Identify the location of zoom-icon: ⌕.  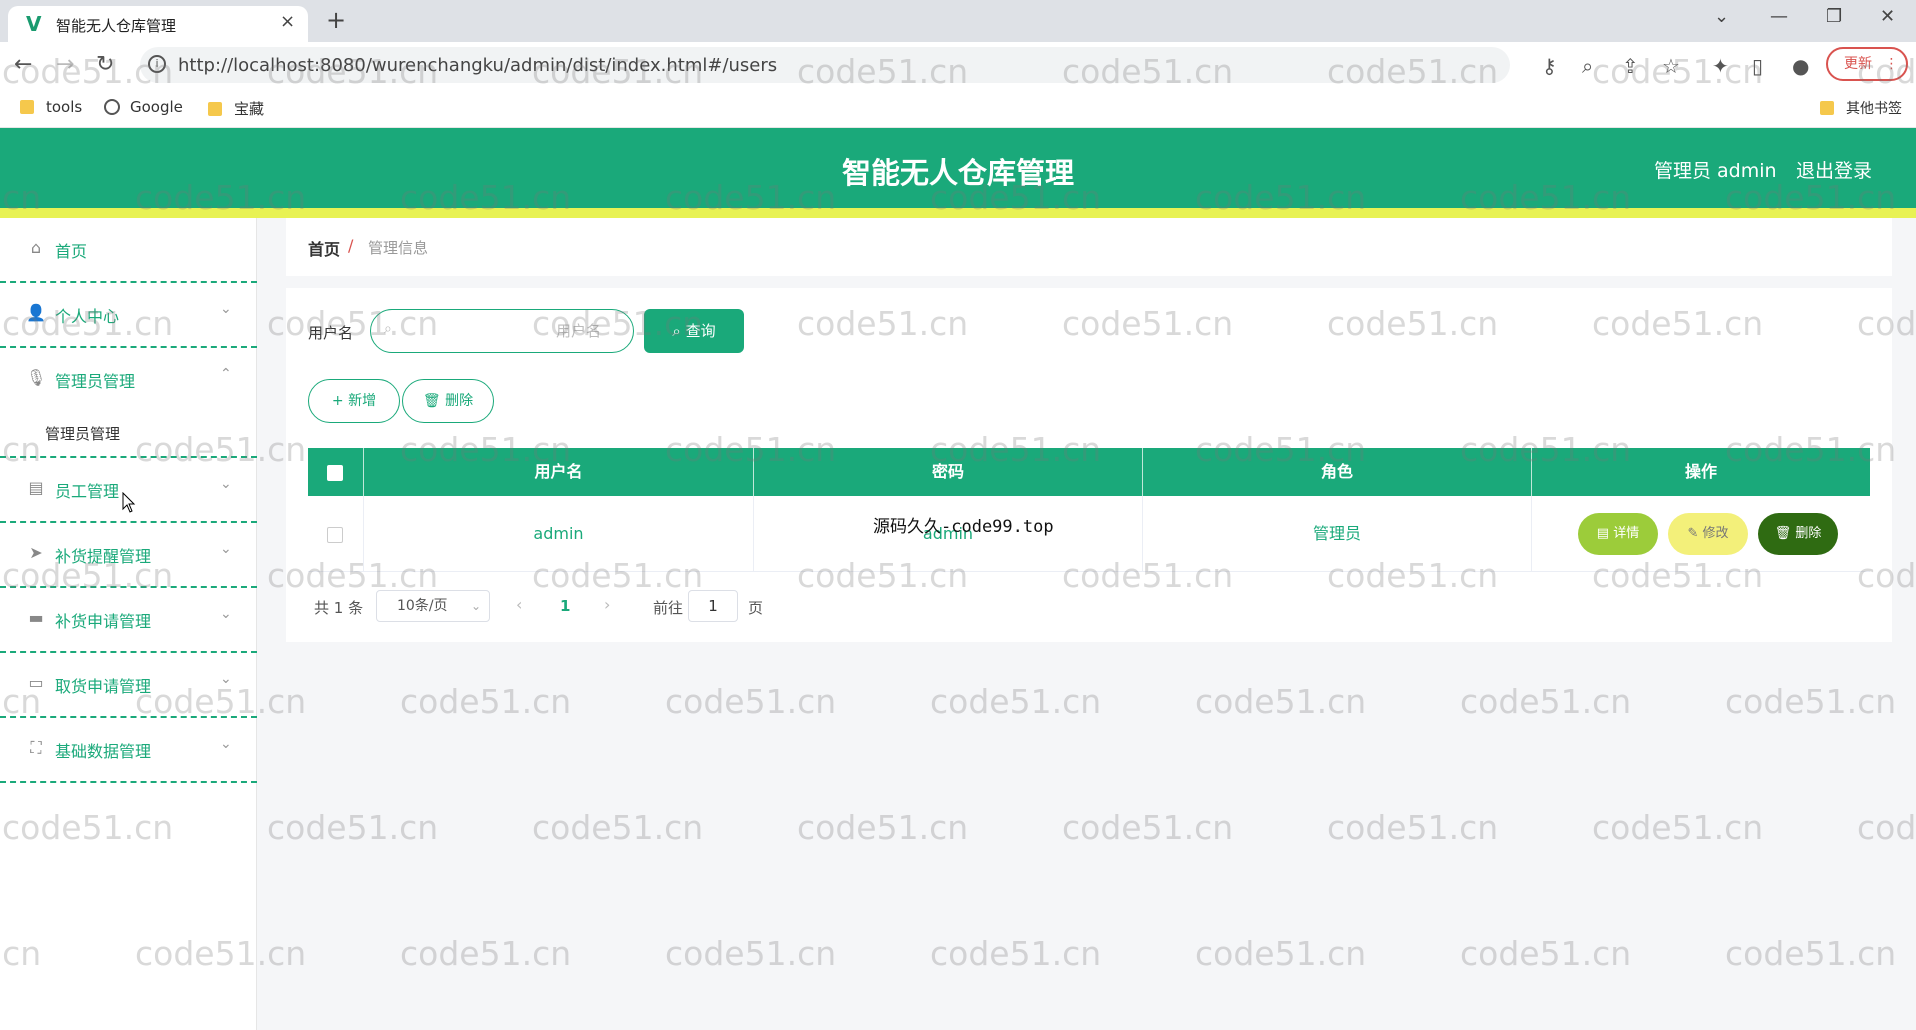
(1587, 66).